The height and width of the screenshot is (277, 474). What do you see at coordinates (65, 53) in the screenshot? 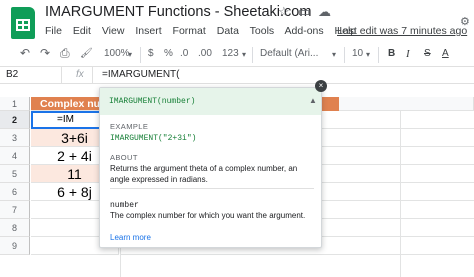
I see `print-icon: ⎙` at bounding box center [65, 53].